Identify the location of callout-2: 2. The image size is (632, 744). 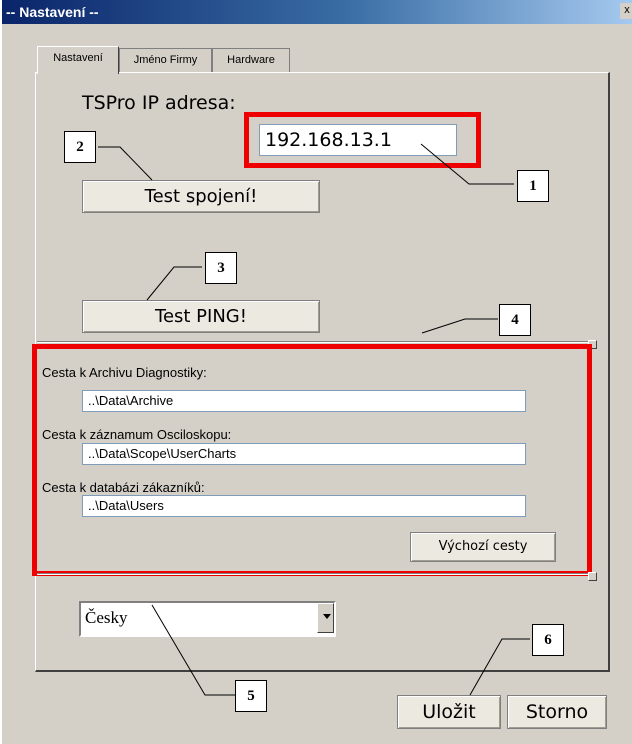
(80, 147).